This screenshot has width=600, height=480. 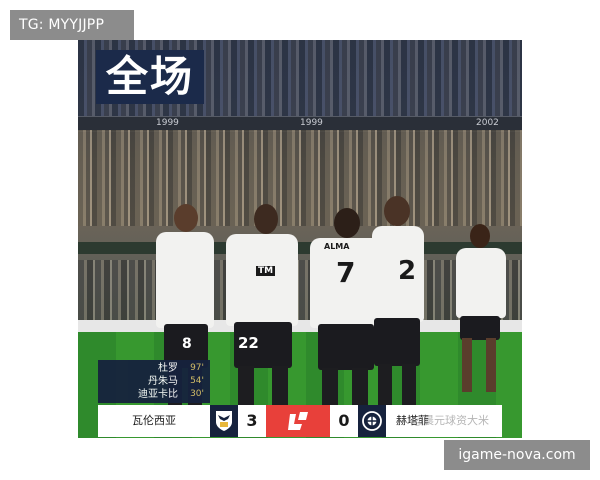 What do you see at coordinates (163, 381) in the screenshot?
I see `scorer-name: 丹朱马` at bounding box center [163, 381].